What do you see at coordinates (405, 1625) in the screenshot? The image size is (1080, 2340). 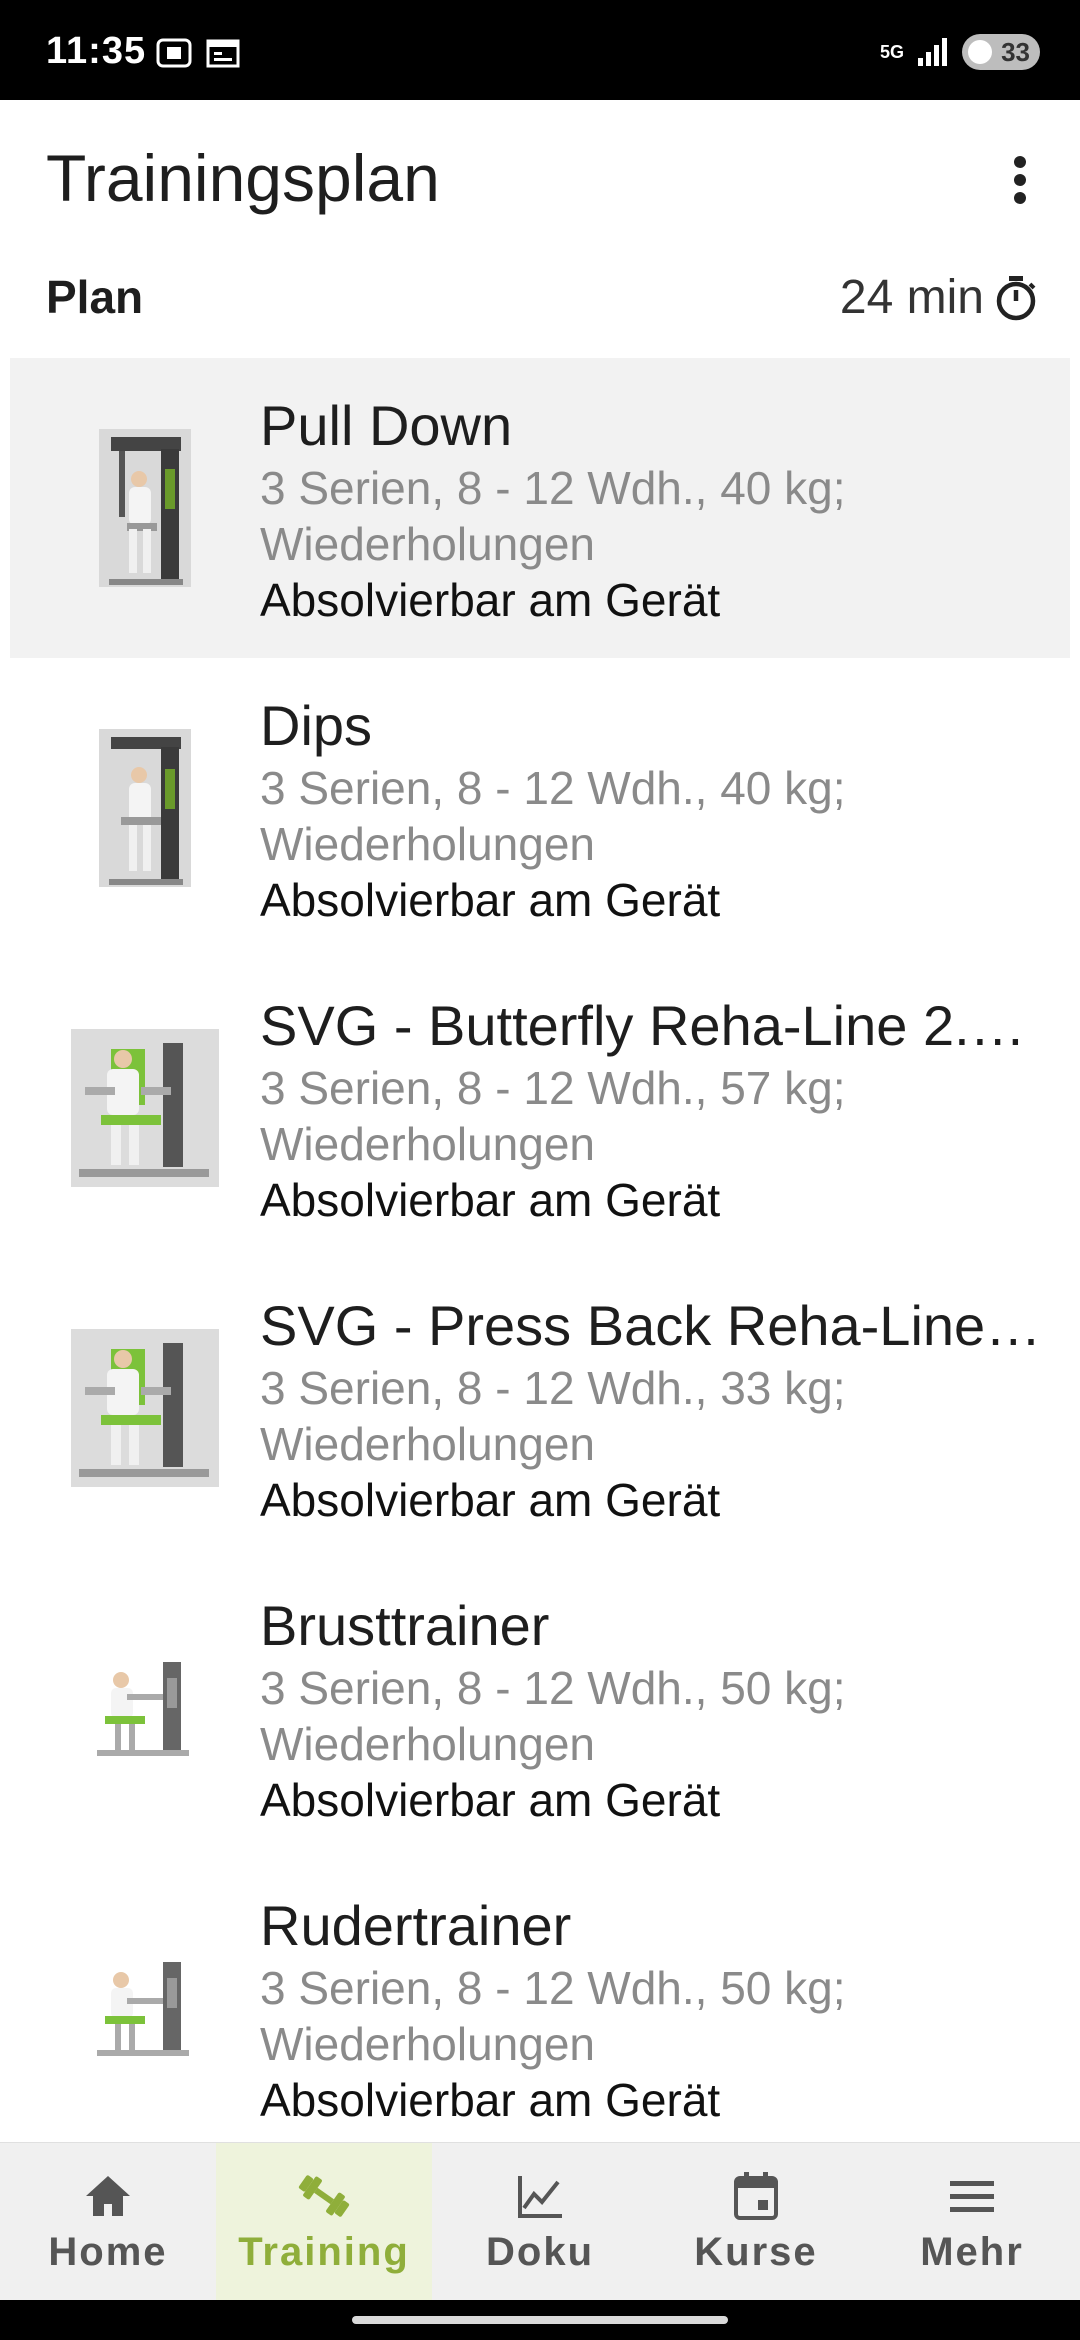 I see `exercise-title: Brusttrainer` at bounding box center [405, 1625].